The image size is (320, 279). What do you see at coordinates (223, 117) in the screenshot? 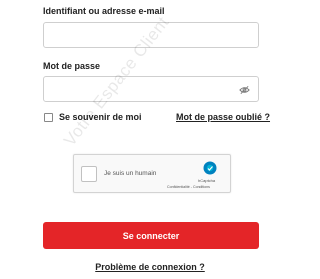
I see `forgot-password-link: Mot de passe oublié ?` at bounding box center [223, 117].